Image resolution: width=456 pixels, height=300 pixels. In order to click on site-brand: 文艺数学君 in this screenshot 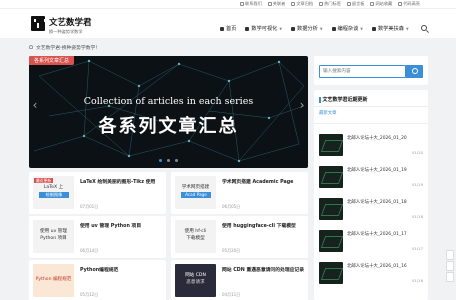, I will do `click(70, 22)`.